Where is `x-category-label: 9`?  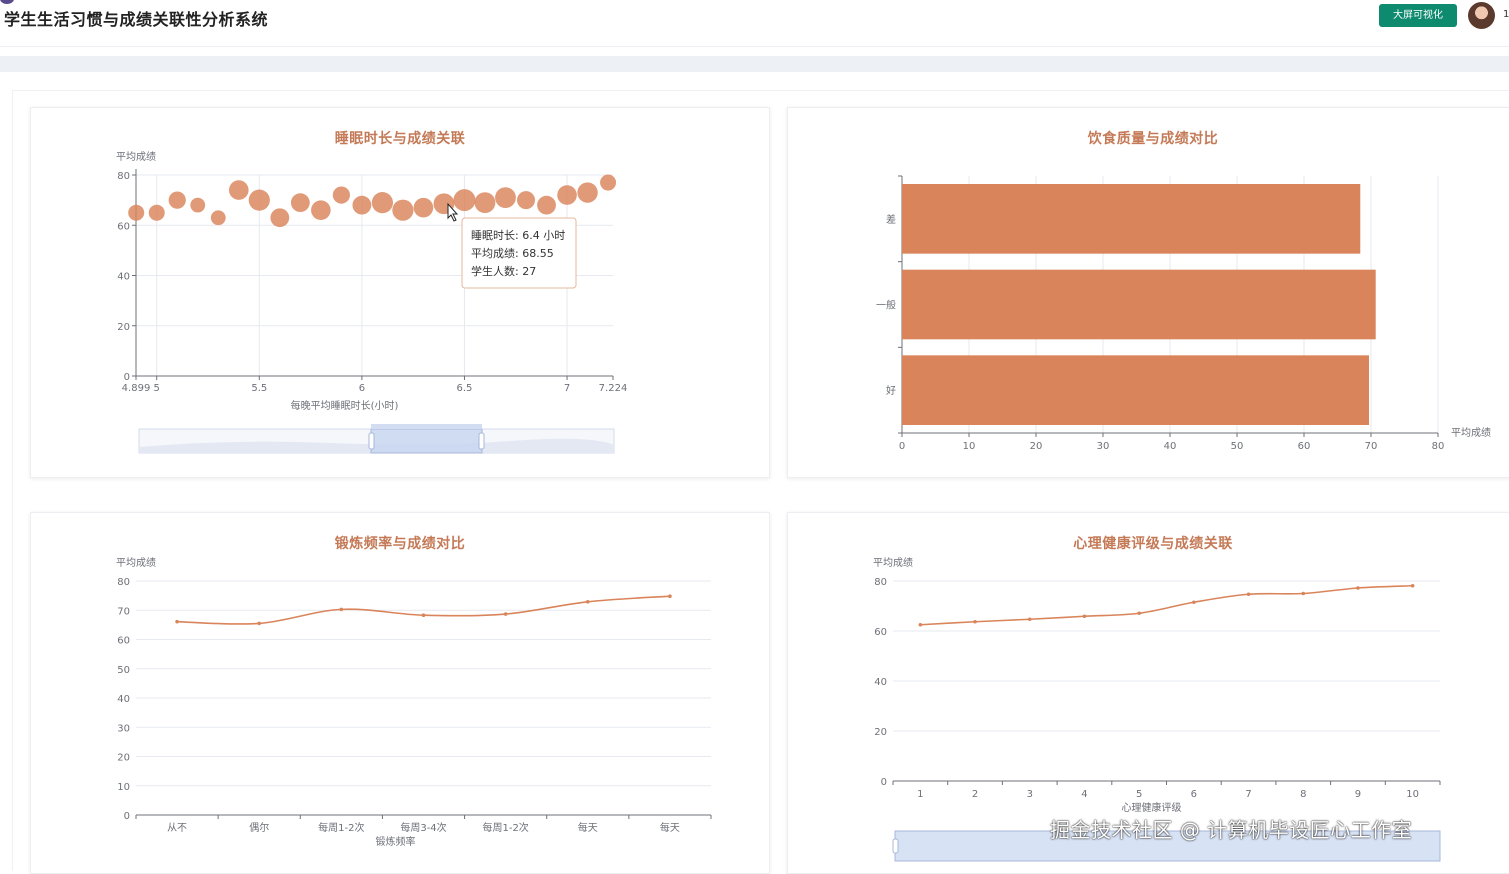
x-category-label: 9 is located at coordinates (1358, 794).